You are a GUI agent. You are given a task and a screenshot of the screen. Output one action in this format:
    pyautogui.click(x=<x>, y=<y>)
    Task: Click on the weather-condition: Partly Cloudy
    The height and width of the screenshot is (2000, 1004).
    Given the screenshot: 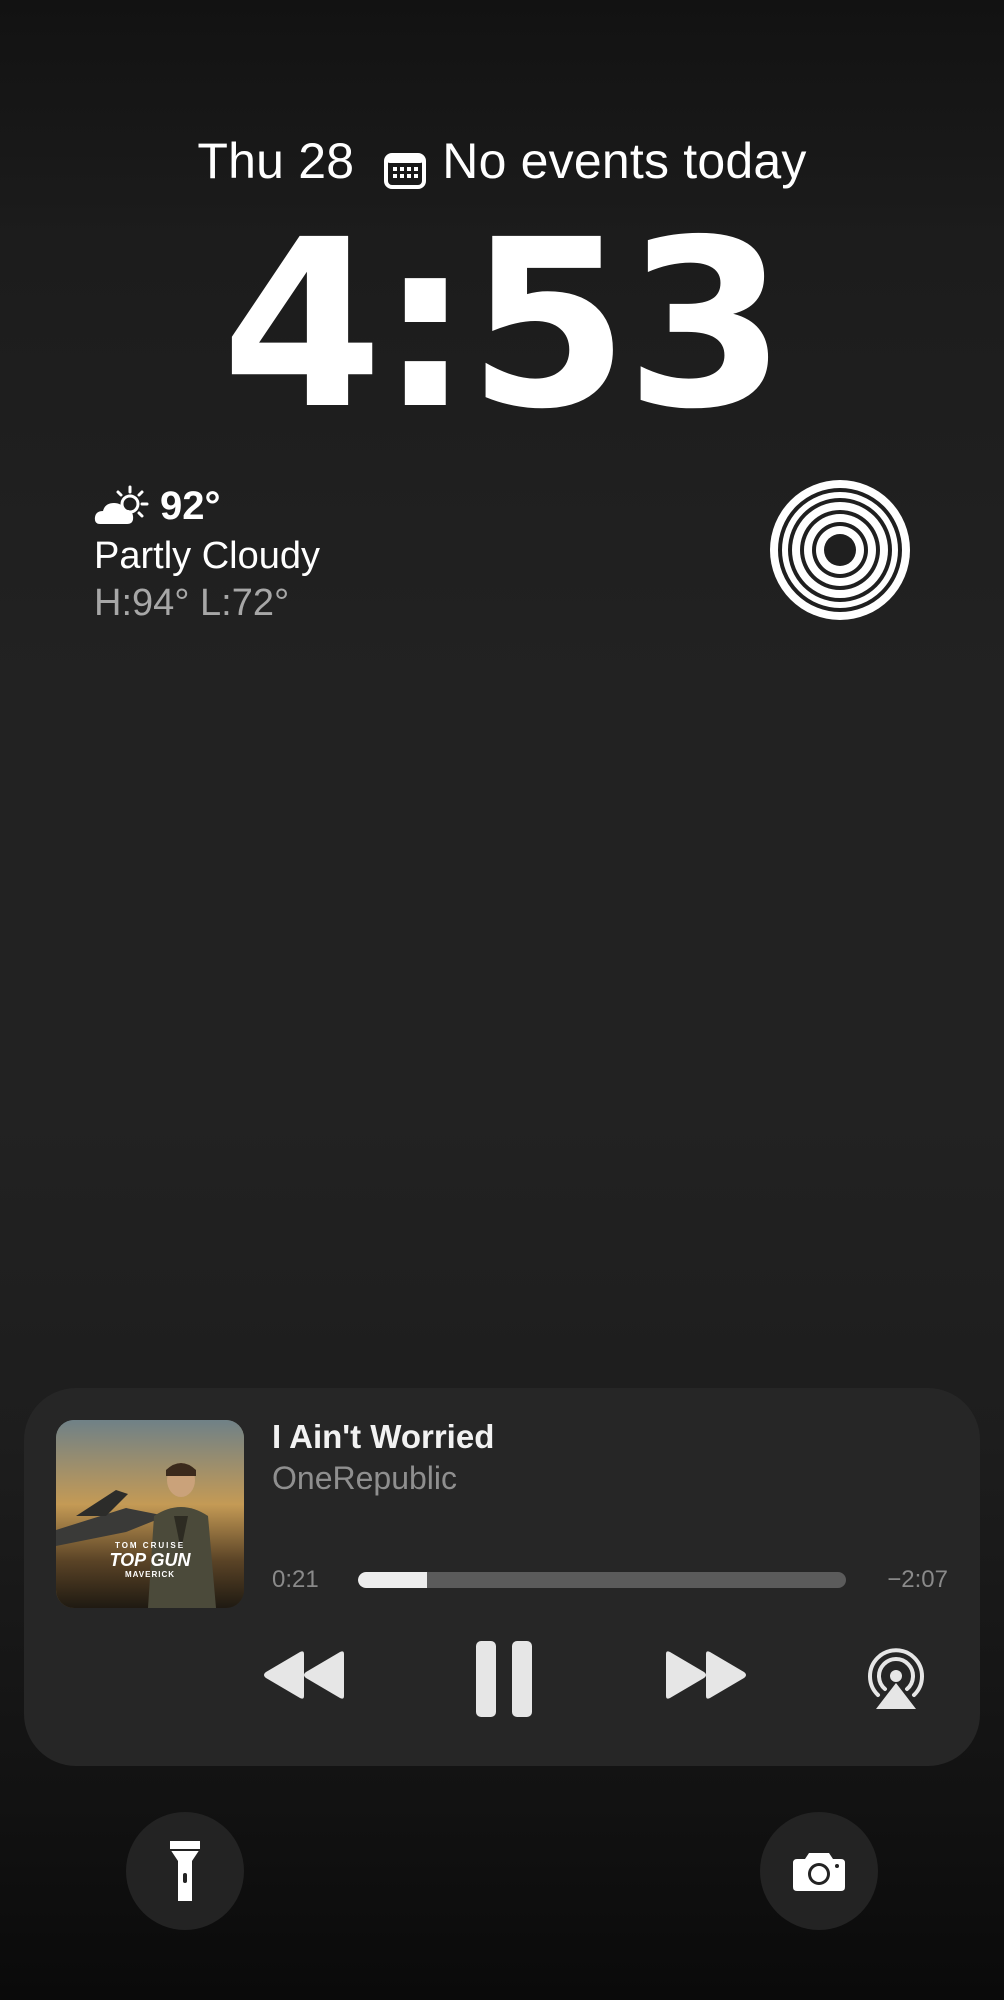 What is the action you would take?
    pyautogui.click(x=207, y=556)
    